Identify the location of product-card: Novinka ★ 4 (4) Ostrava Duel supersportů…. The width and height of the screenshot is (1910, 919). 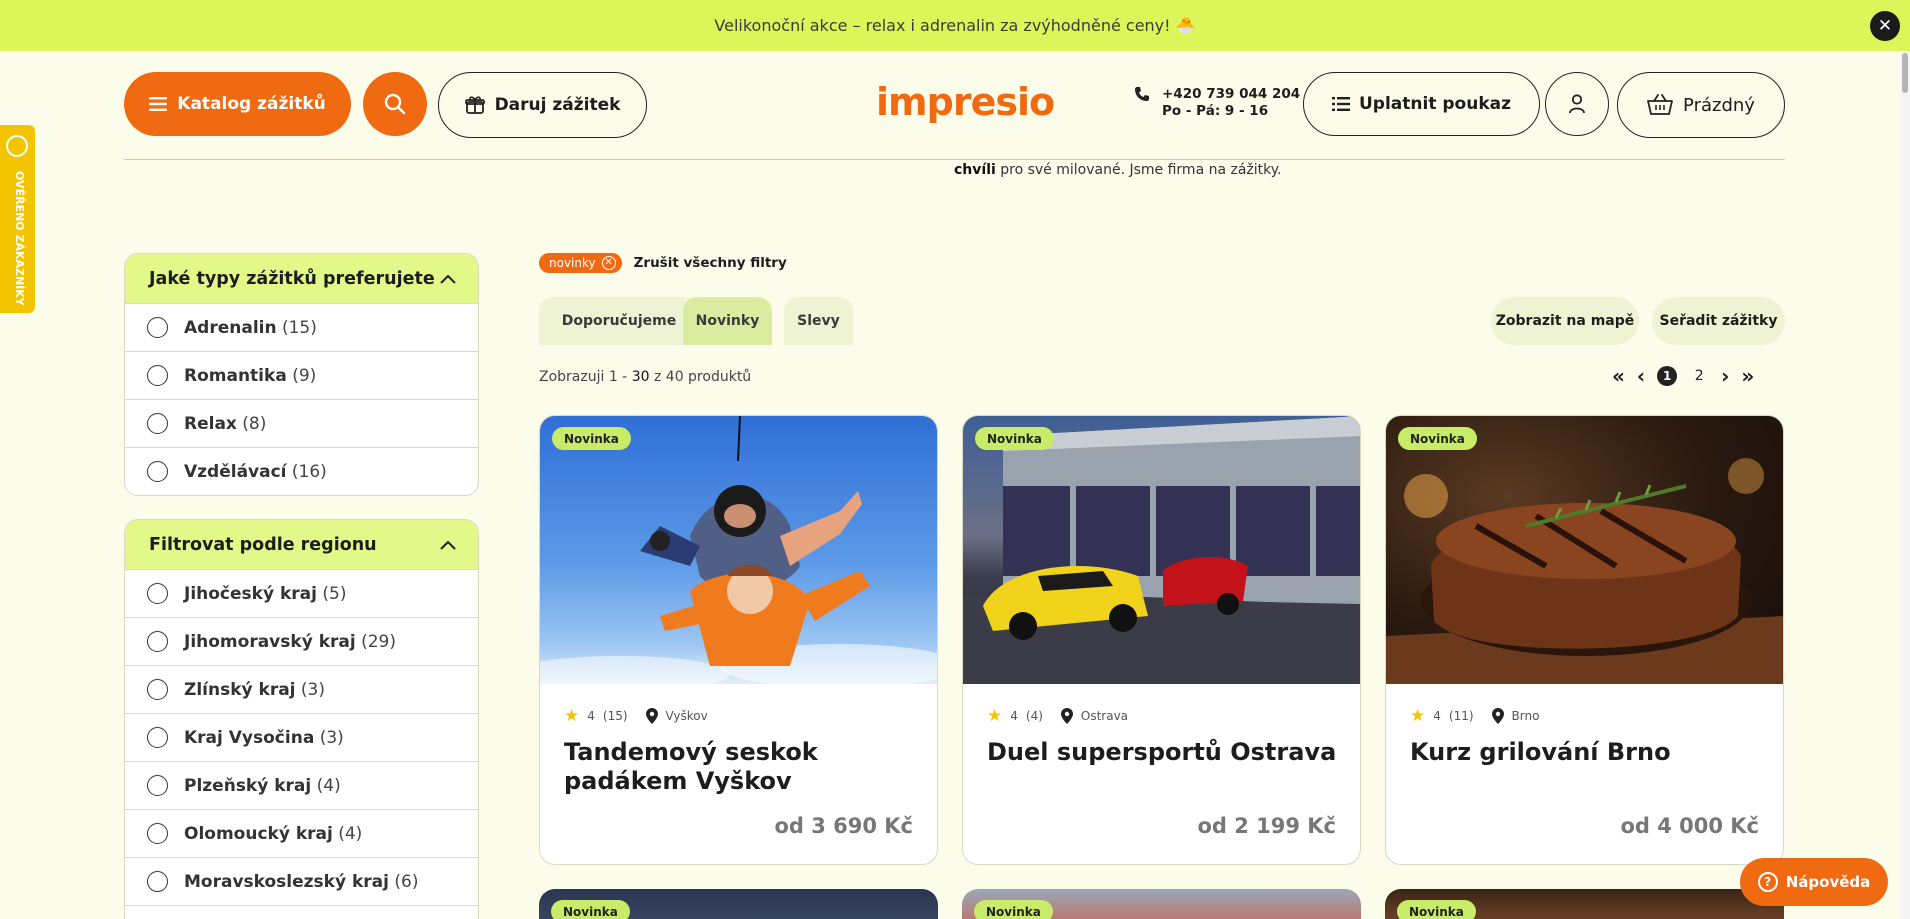
(1161, 640).